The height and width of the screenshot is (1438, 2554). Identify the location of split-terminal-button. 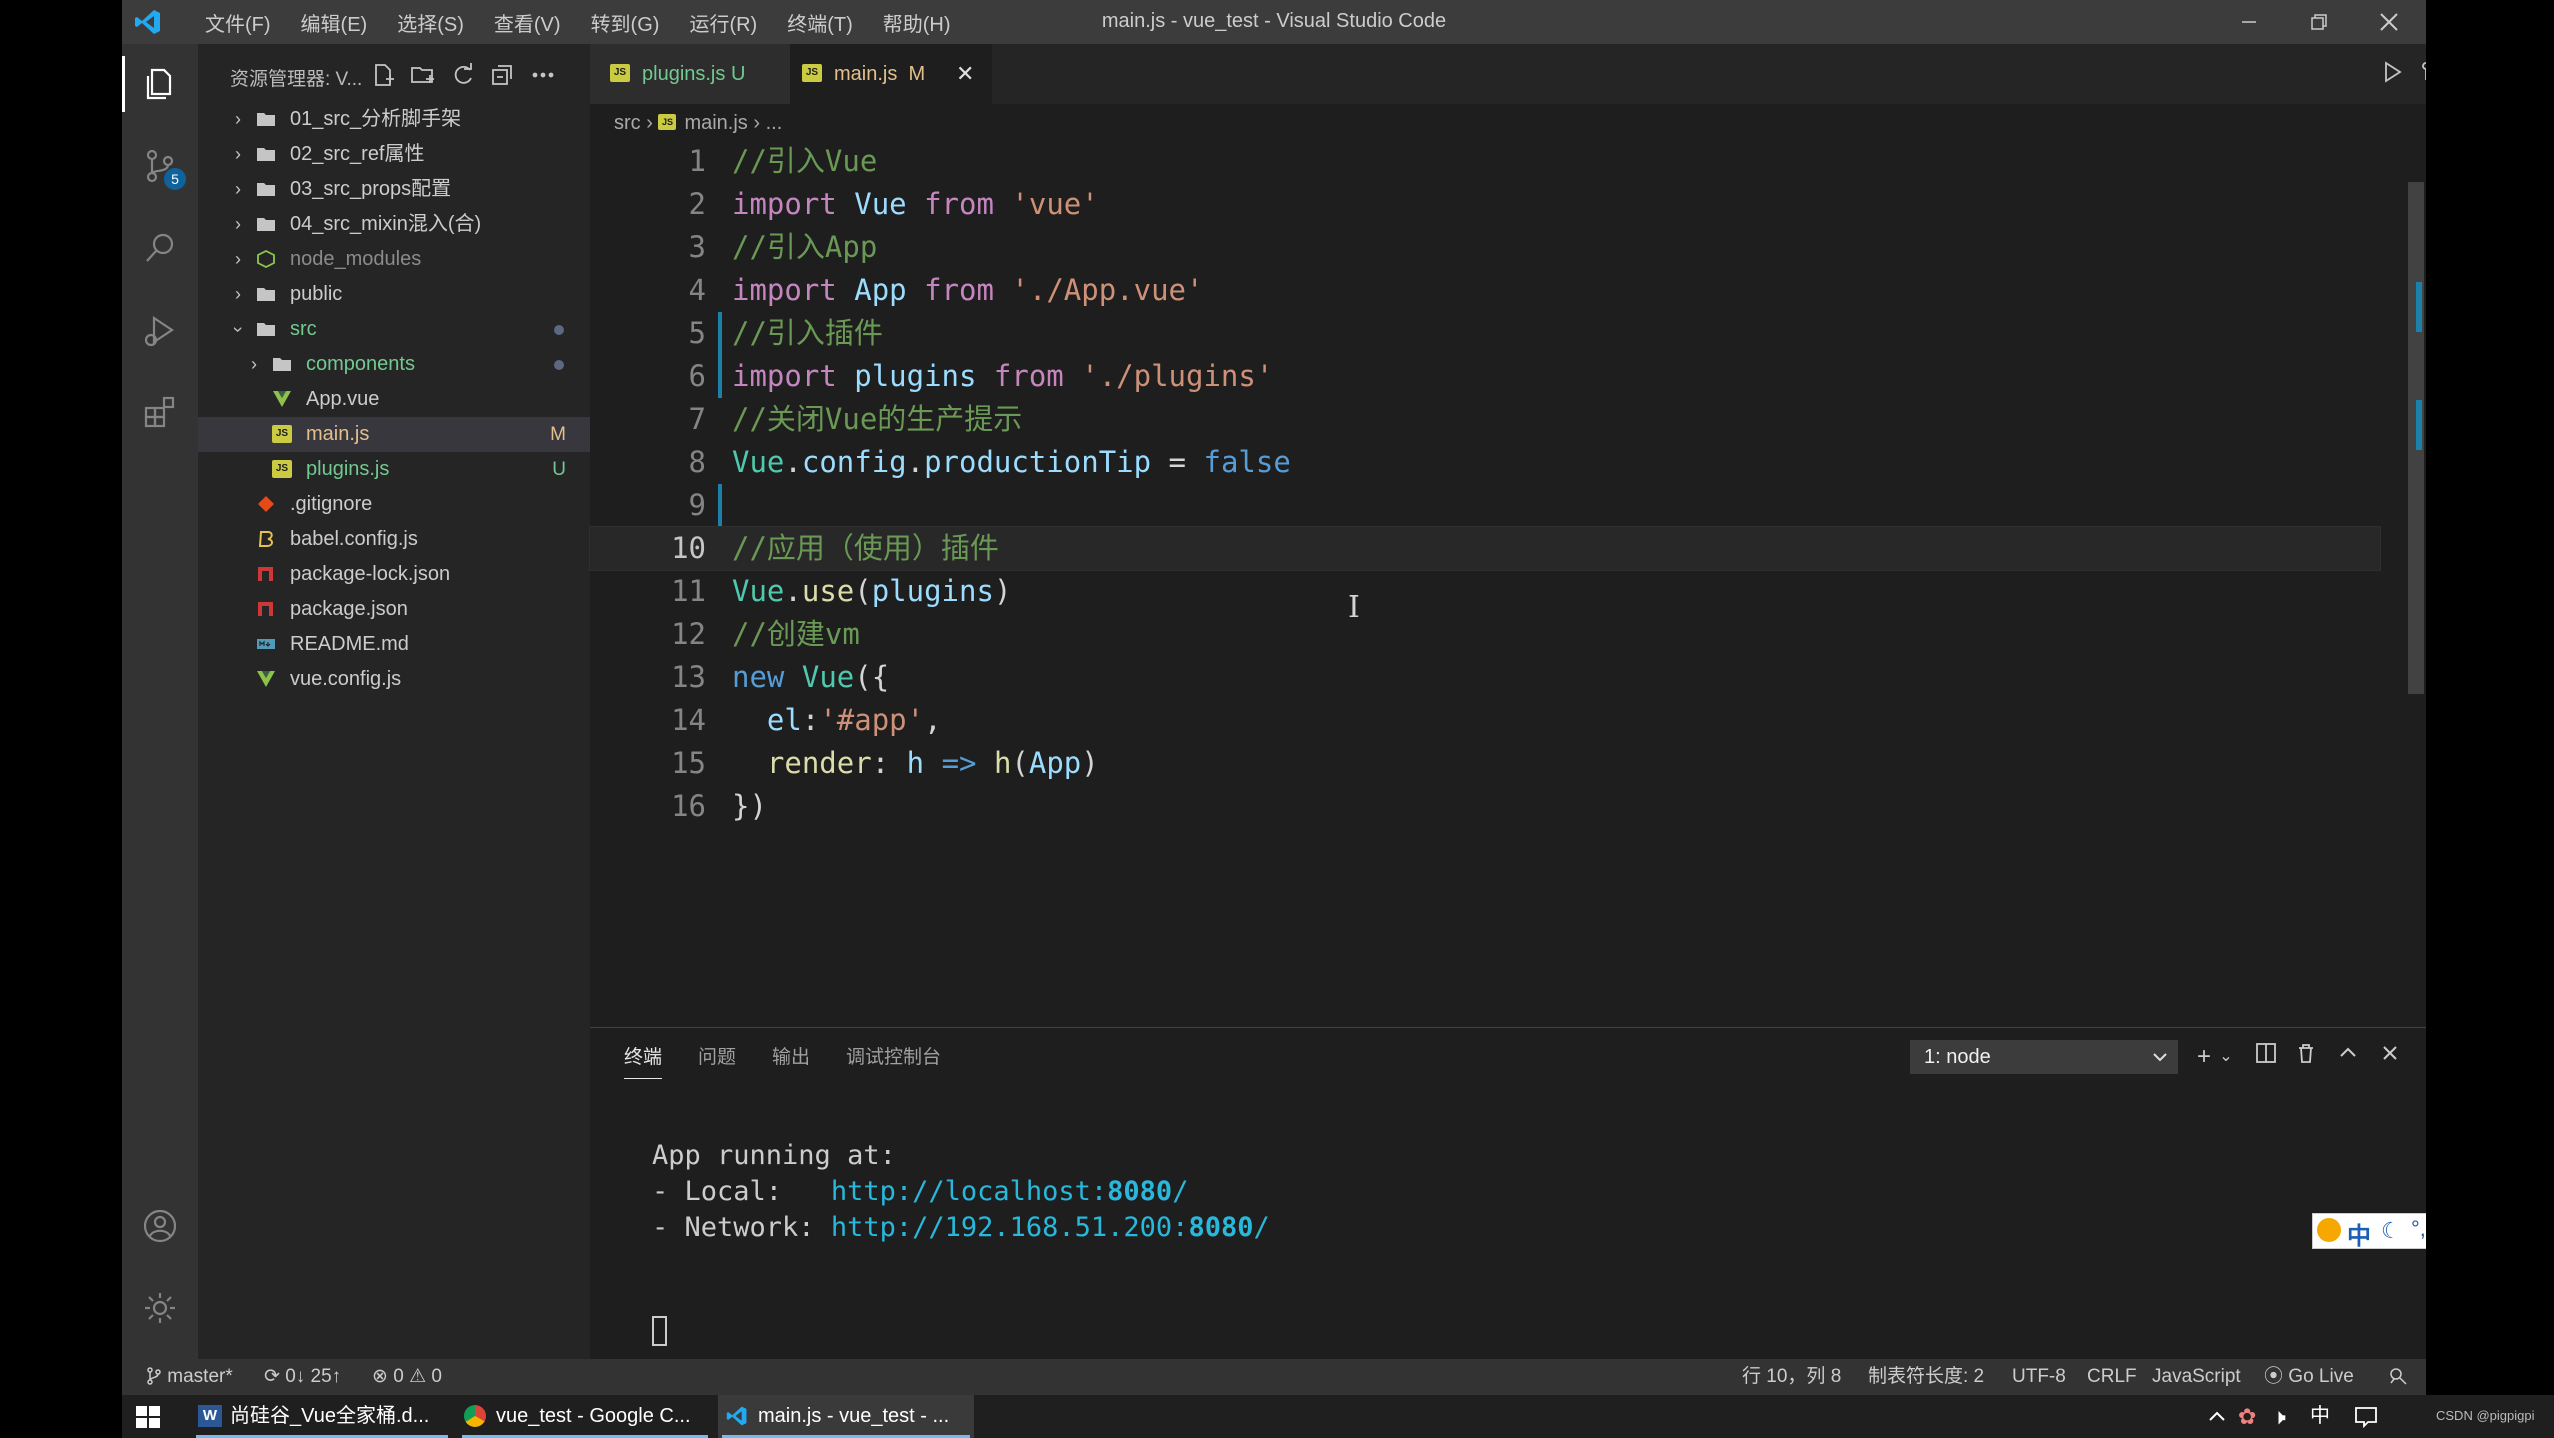
(2266, 1057).